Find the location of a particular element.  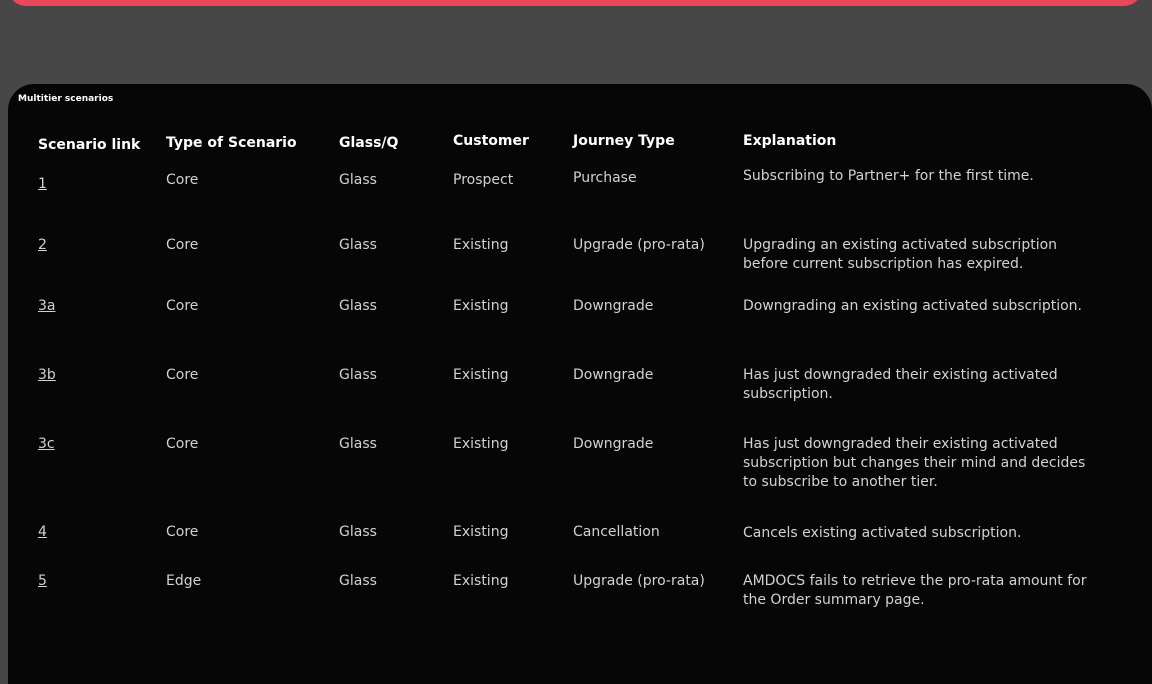

header-journey-type: Journey Type is located at coordinates (624, 141).